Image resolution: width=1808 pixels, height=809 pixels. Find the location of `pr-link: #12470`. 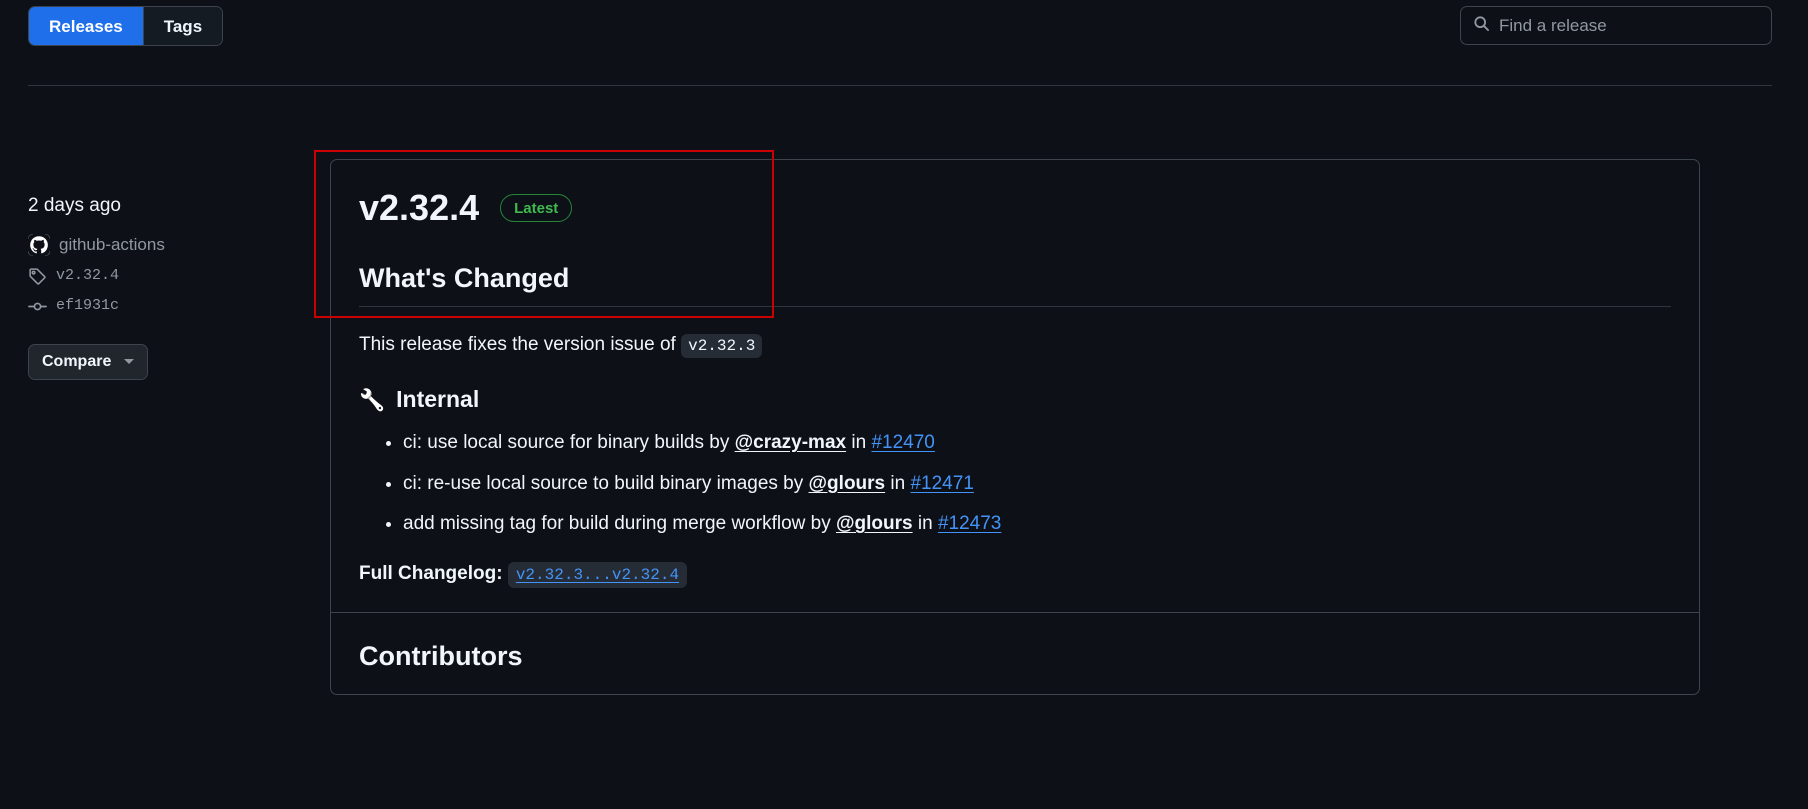

pr-link: #12470 is located at coordinates (902, 442).